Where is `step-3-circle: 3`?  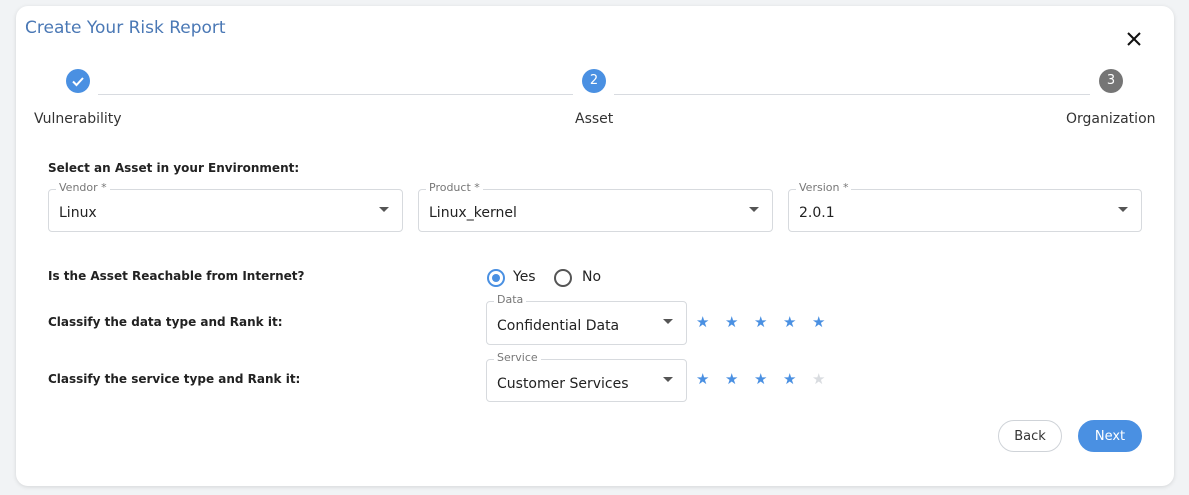
step-3-circle: 3 is located at coordinates (1111, 81).